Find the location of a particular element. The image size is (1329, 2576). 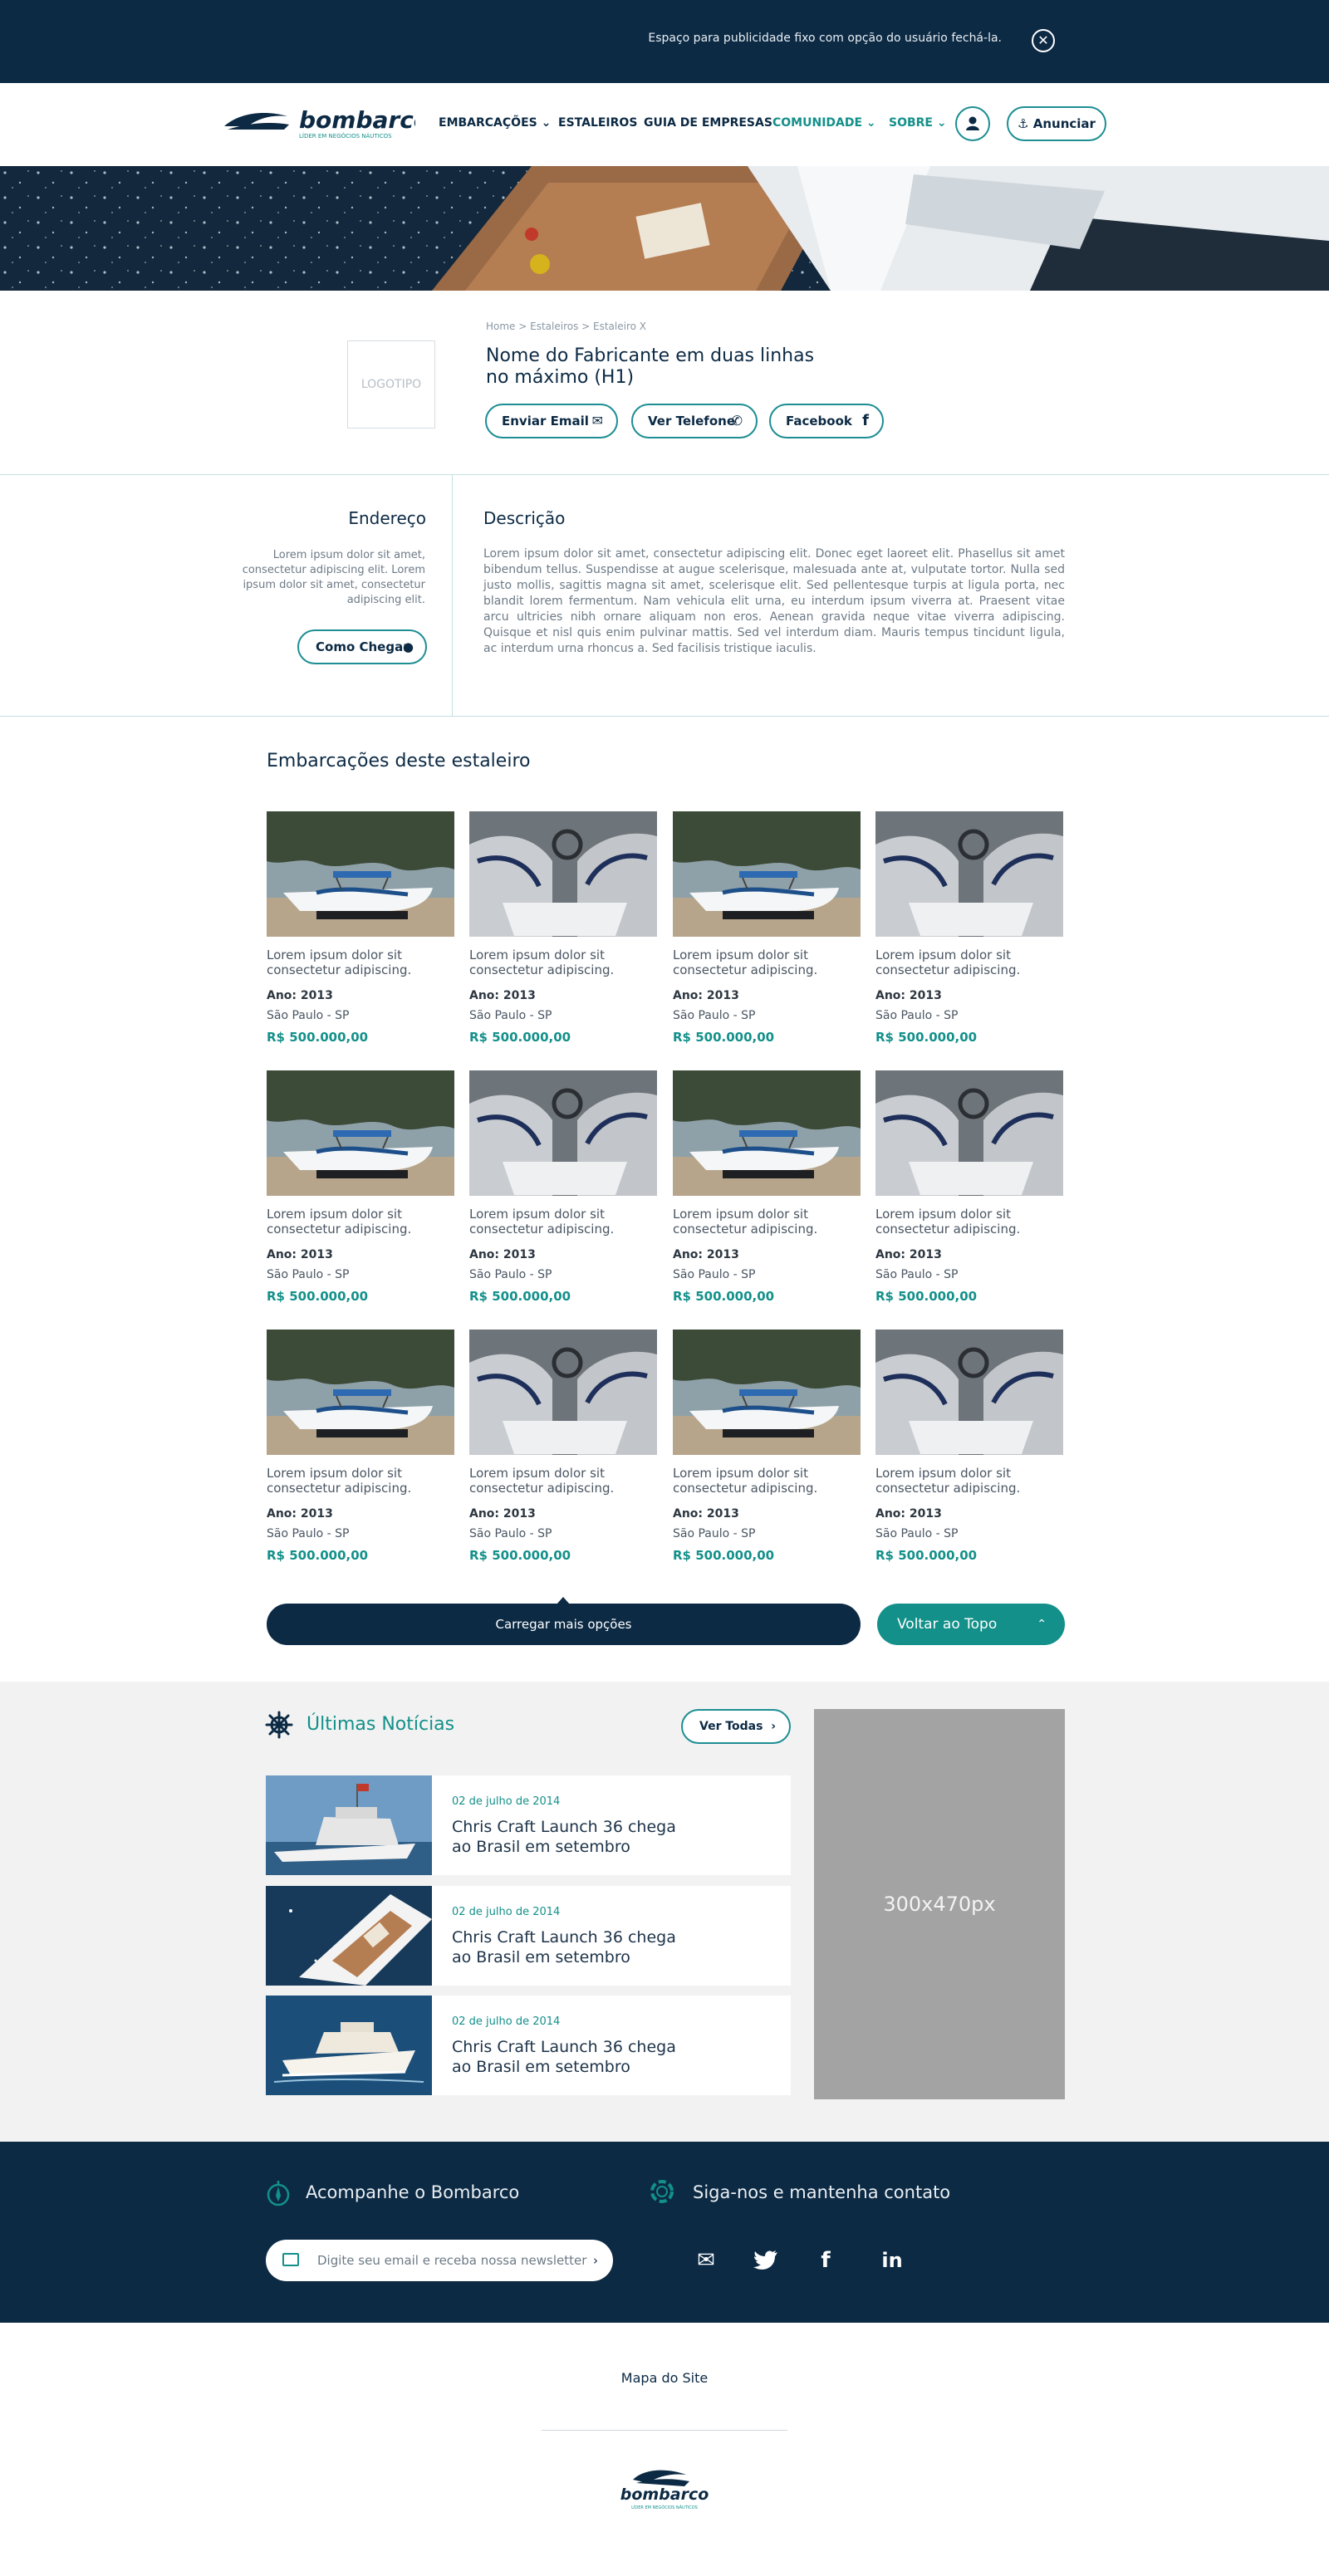

anunciar-button: ⚓ Anunciar is located at coordinates (1056, 123).